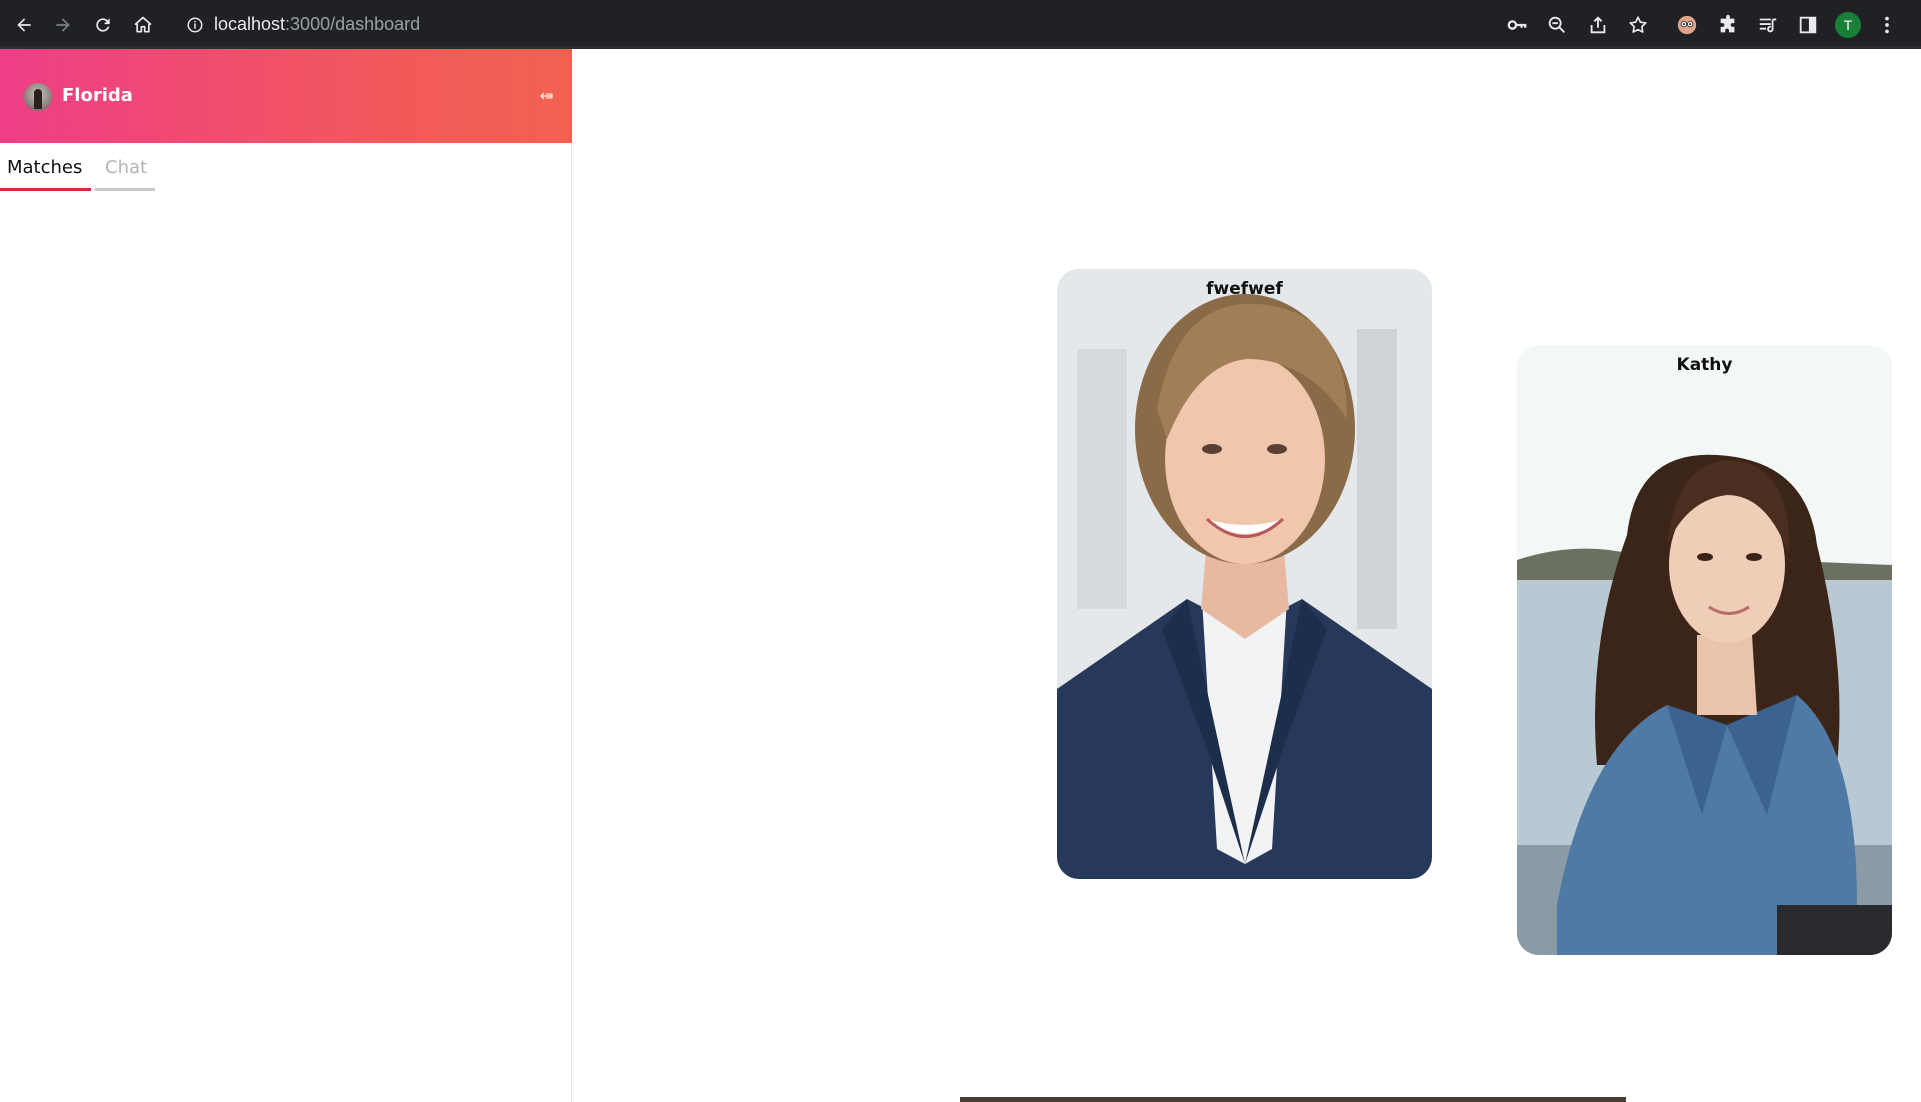 The height and width of the screenshot is (1102, 1921). Describe the element at coordinates (125, 174) in the screenshot. I see `tab-chat: Chat` at that location.